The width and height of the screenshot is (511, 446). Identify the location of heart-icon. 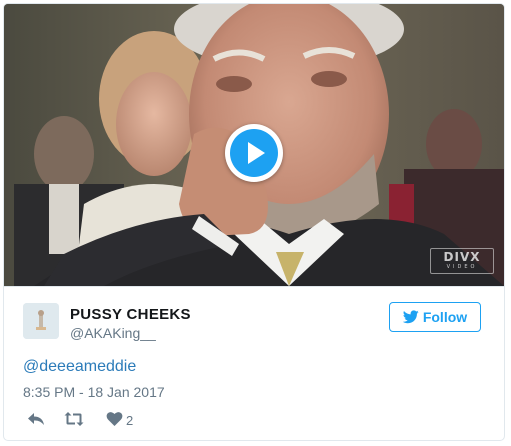
(114, 419).